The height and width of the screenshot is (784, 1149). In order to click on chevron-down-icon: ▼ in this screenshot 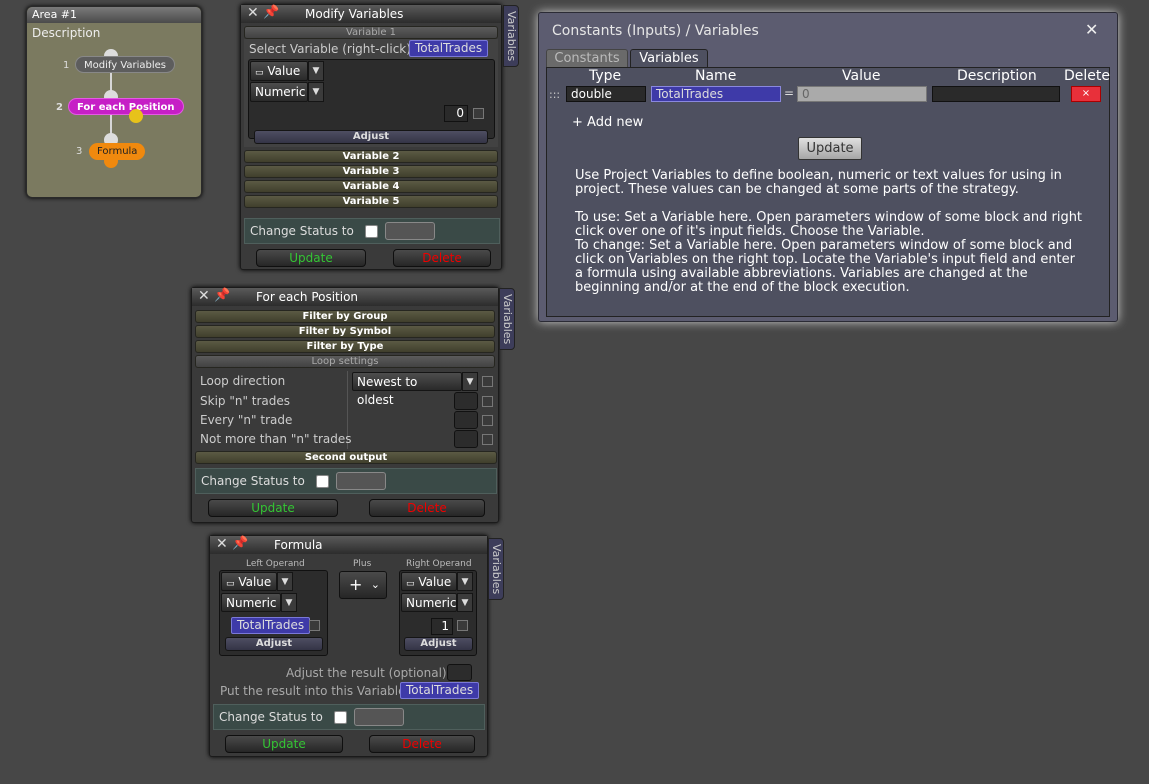, I will do `click(465, 581)`.